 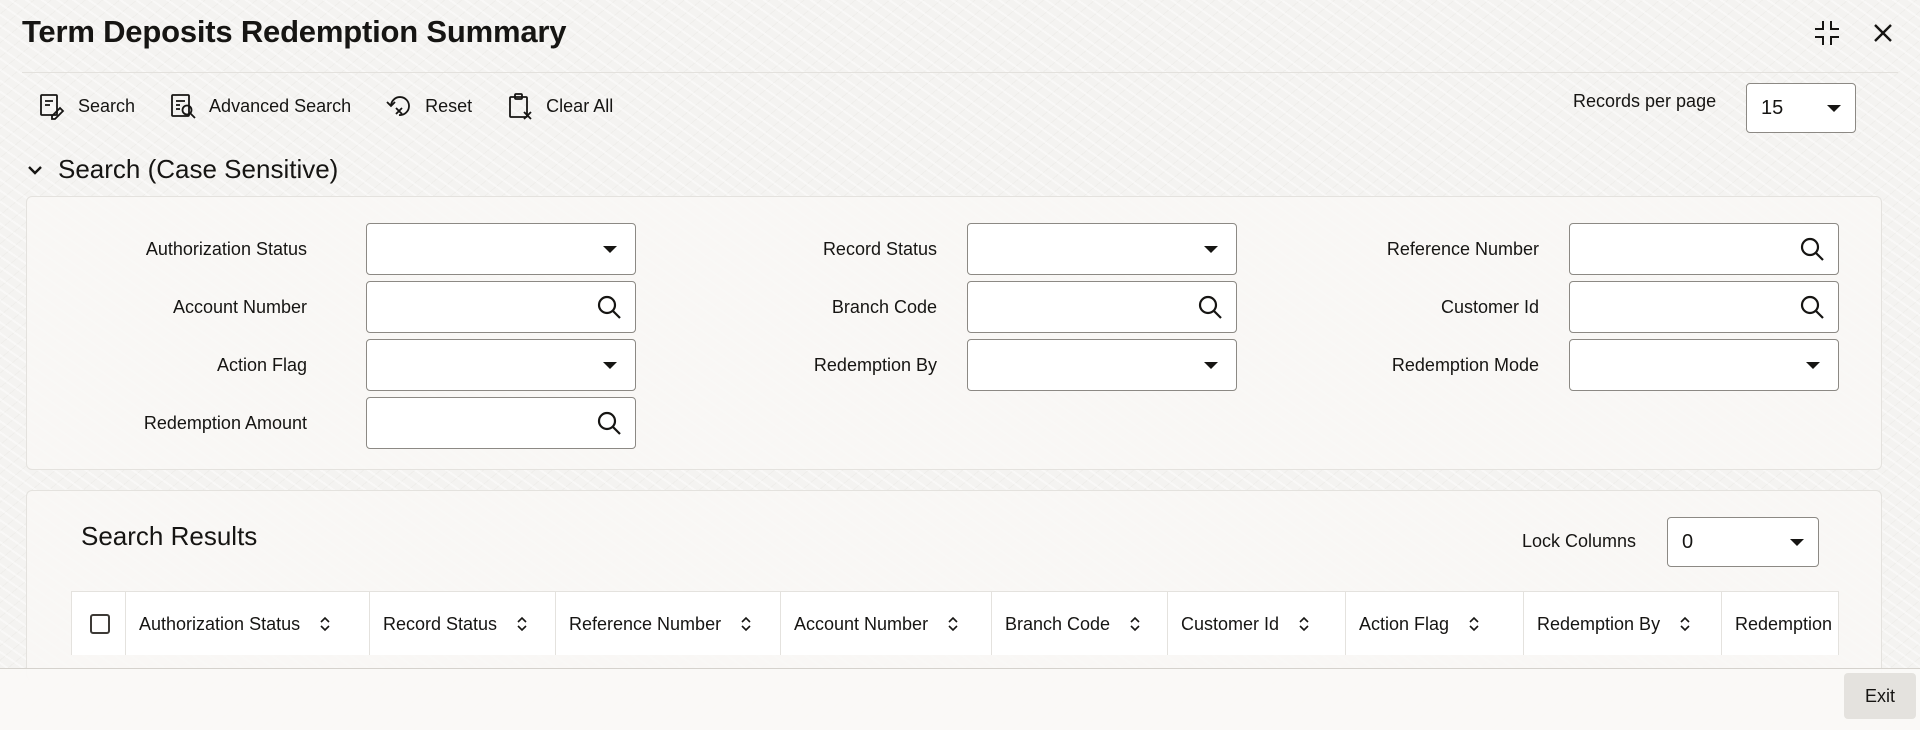 I want to click on record-status-select, so click(x=1102, y=249).